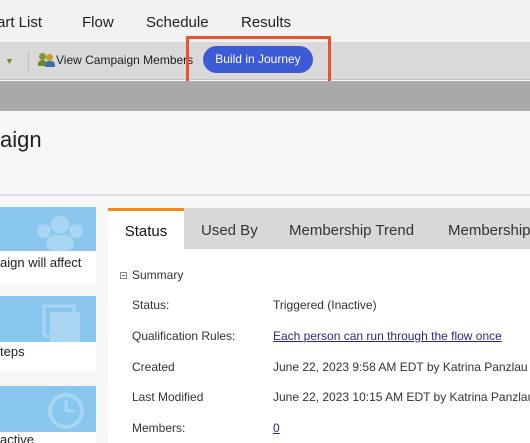 The height and width of the screenshot is (443, 530). Describe the element at coordinates (229, 228) in the screenshot. I see `tab-used-by: Used By` at that location.